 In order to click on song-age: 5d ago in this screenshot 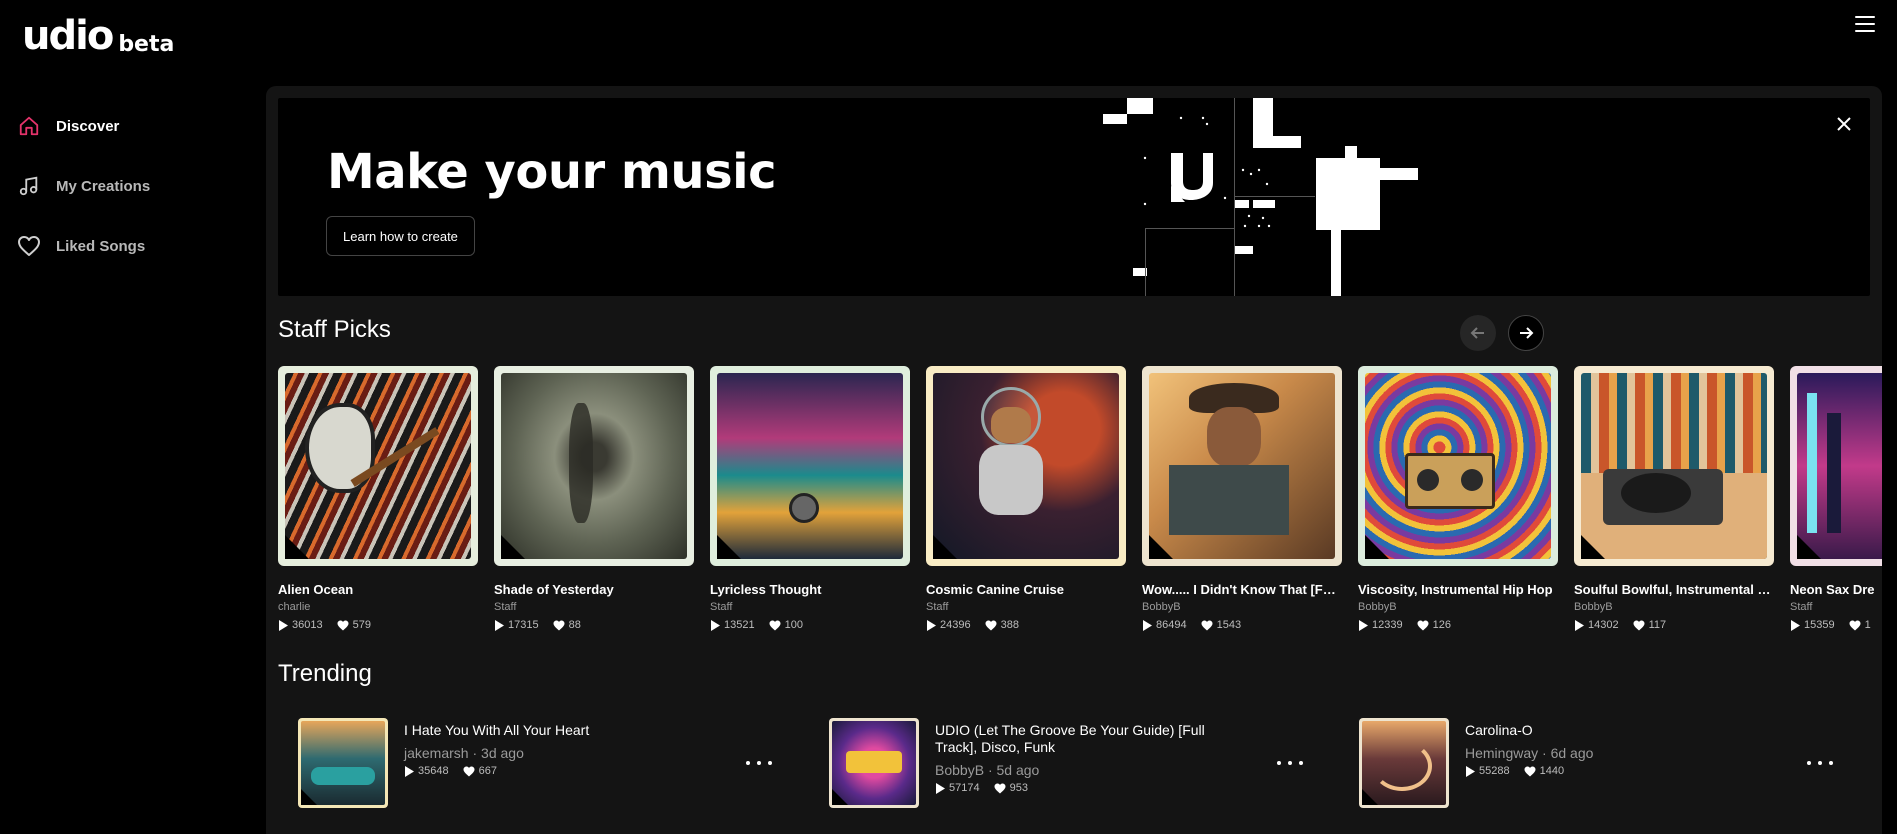, I will do `click(1018, 770)`.